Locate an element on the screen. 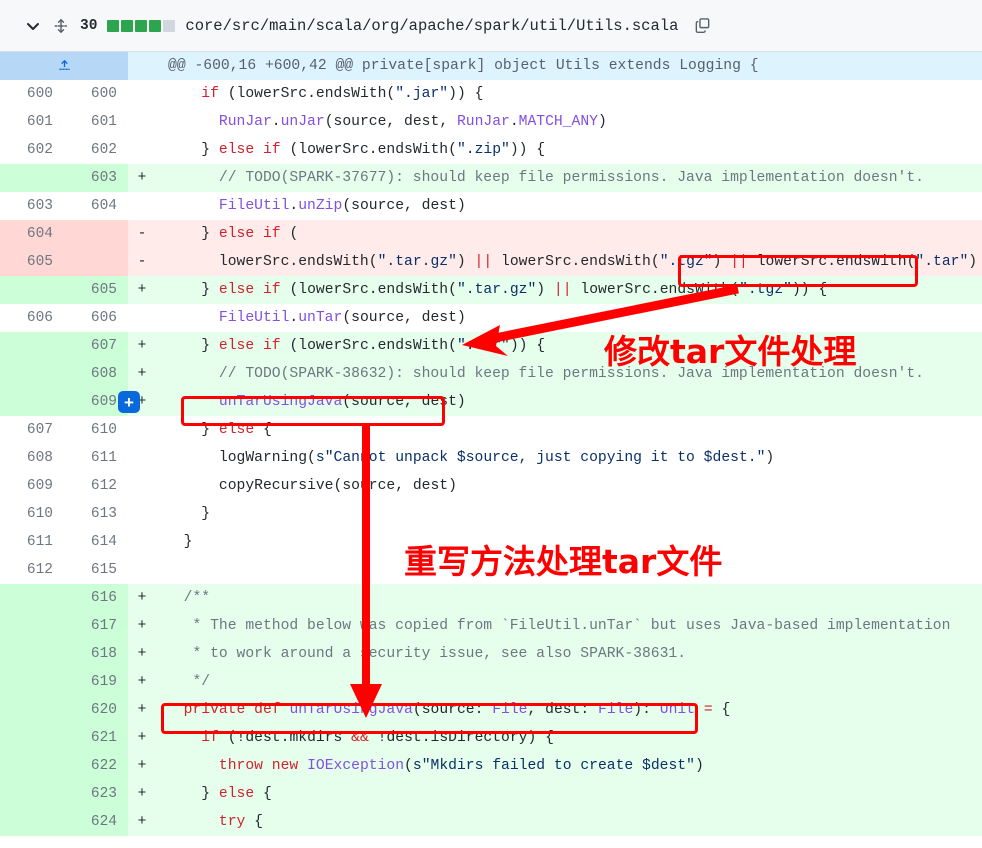 The width and height of the screenshot is (982, 848). line-number-new: 613 is located at coordinates (96, 514).